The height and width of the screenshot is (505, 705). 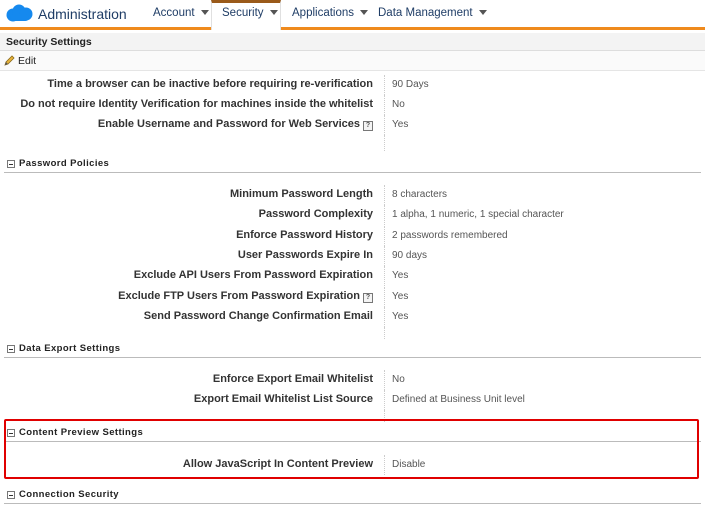 What do you see at coordinates (410, 255) in the screenshot?
I see `setting-value: 90 days` at bounding box center [410, 255].